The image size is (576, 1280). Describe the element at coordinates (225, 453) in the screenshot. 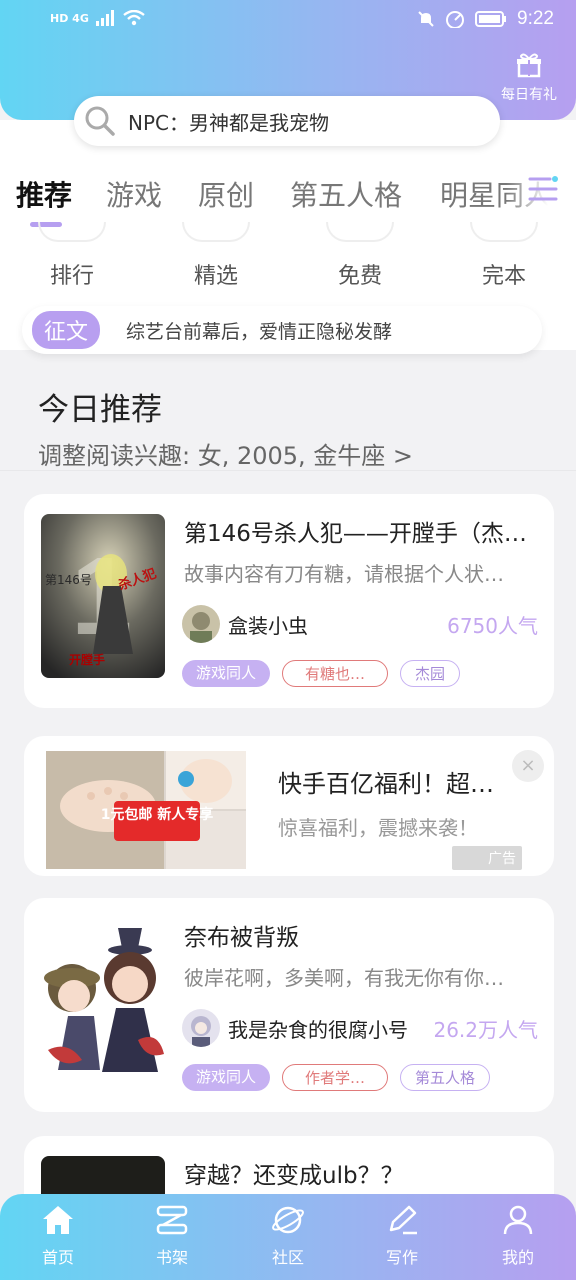

I see `reading-interest-link: 调整阅读兴趣: 女, 2005, 金牛座 >` at that location.